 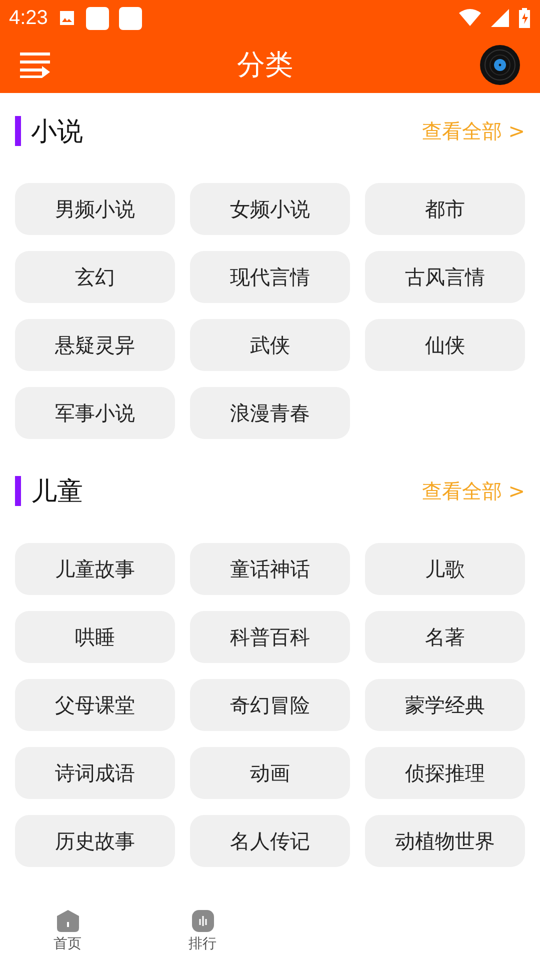 What do you see at coordinates (202, 943) in the screenshot?
I see `nav-label: 排行` at bounding box center [202, 943].